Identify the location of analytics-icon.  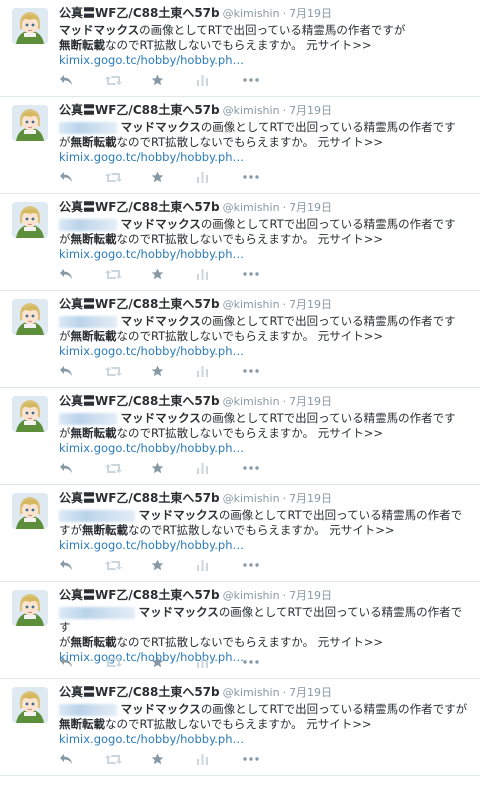
(202, 565).